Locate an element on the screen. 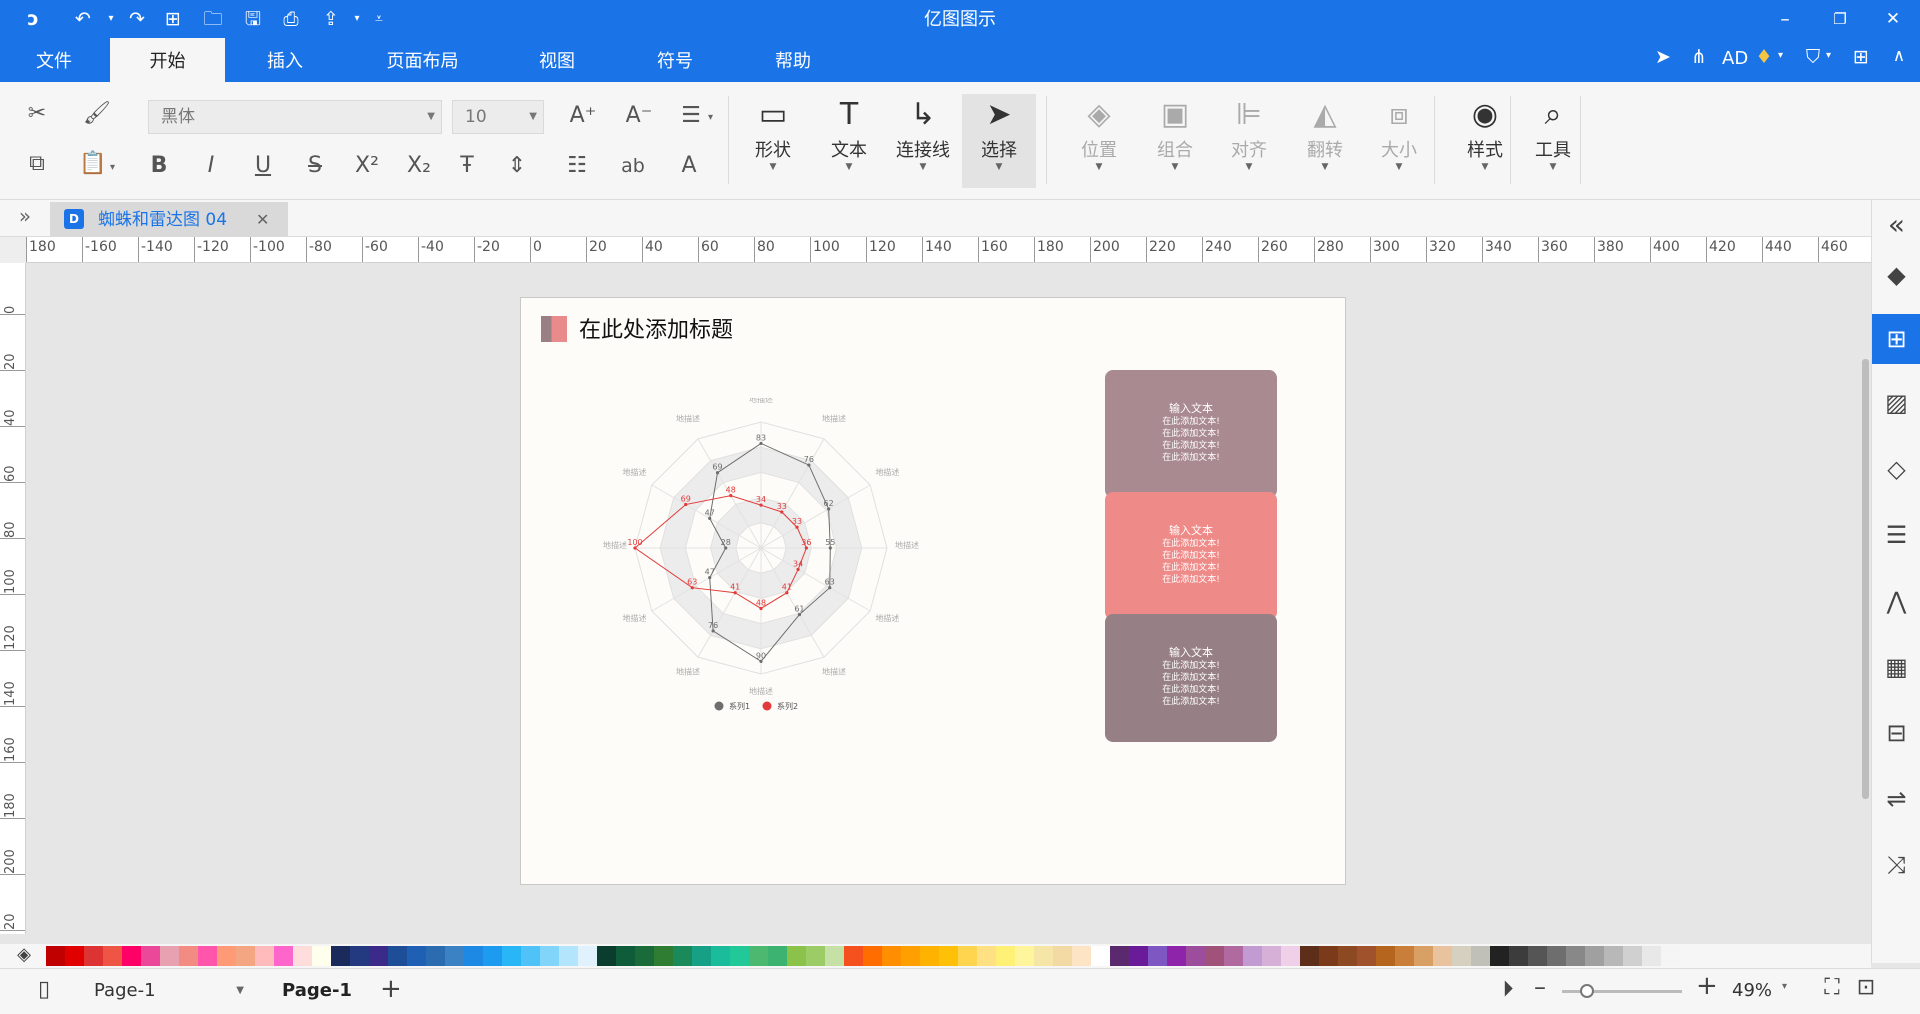 The height and width of the screenshot is (1014, 1920). undo-dropdown-icon: ▾ is located at coordinates (111, 19).